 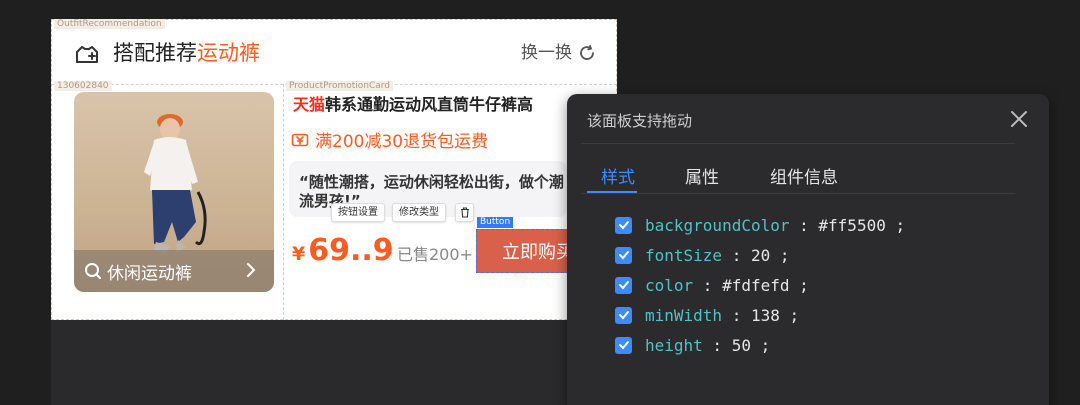 What do you see at coordinates (228, 53) in the screenshot?
I see `title-highlight: 运动裤` at bounding box center [228, 53].